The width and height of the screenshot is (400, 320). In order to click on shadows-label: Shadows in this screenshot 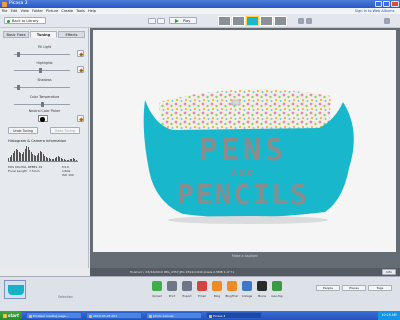, I will do `click(44, 80)`.